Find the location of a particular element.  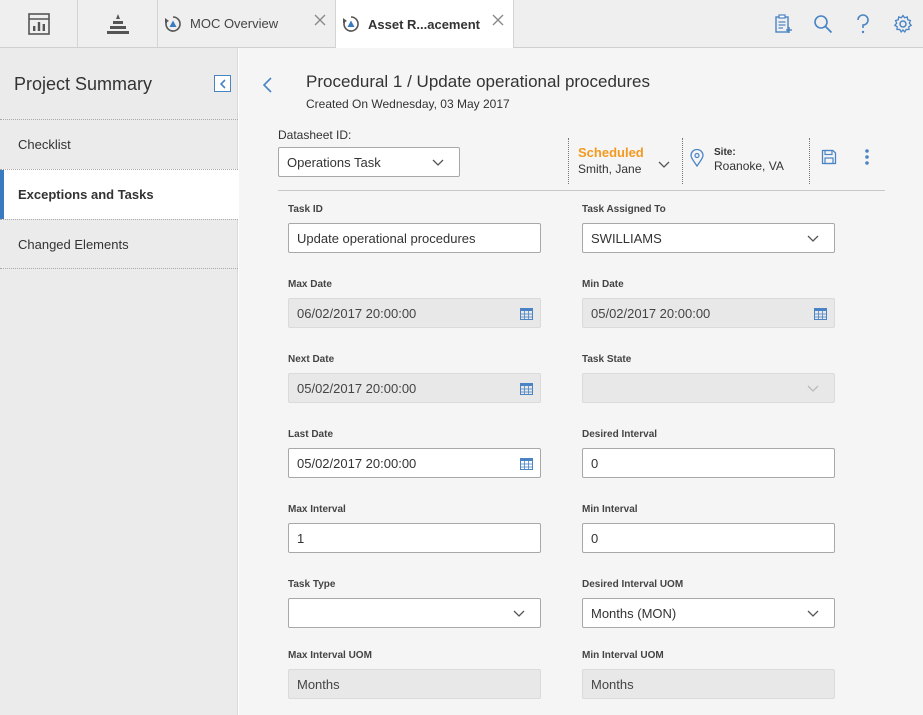

min-interval-label: Min Interval is located at coordinates (610, 509).